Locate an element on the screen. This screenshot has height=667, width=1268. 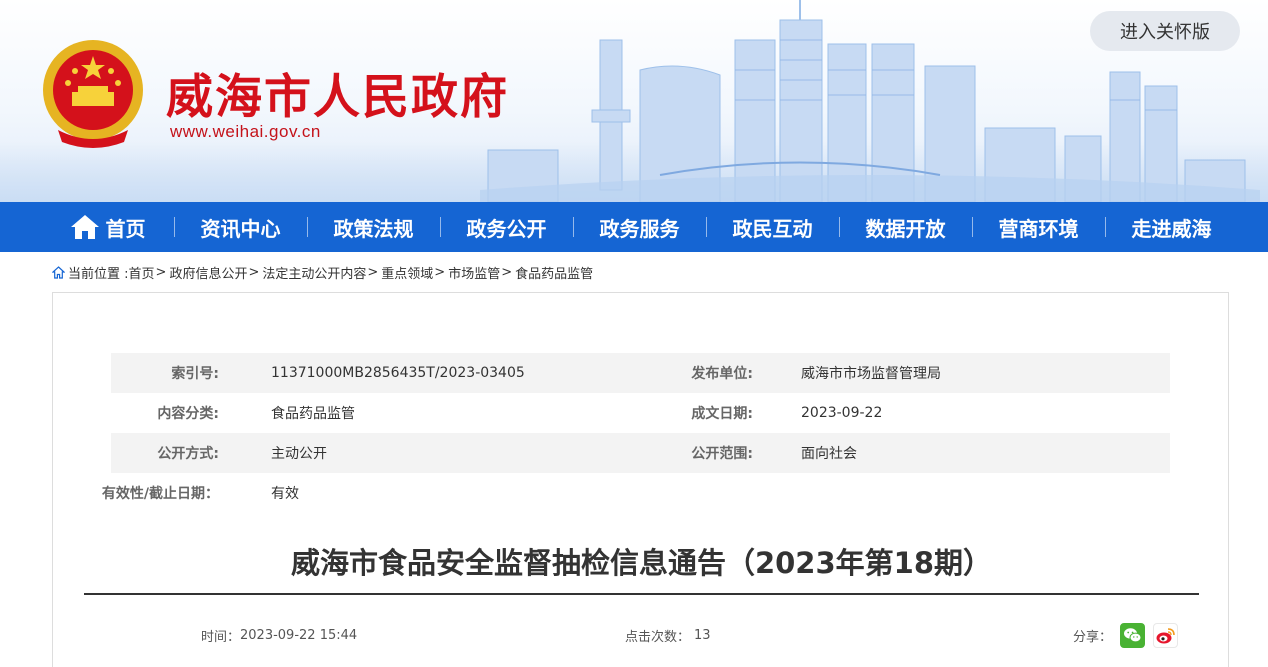
share-label: 分享： is located at coordinates (1093, 637).